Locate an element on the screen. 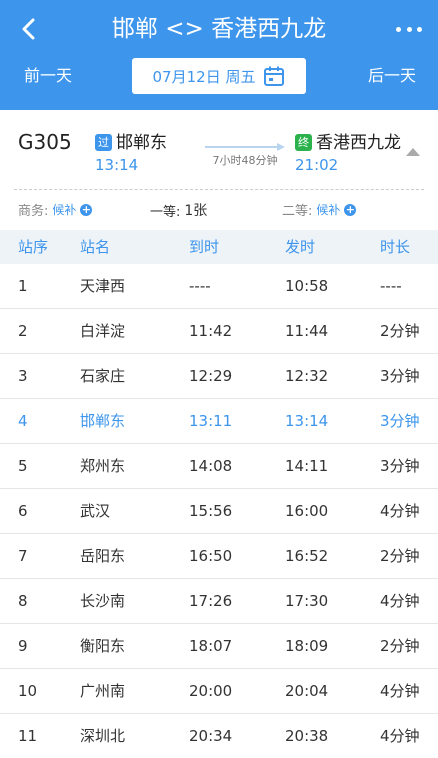  station-name: 广州南 is located at coordinates (103, 691).